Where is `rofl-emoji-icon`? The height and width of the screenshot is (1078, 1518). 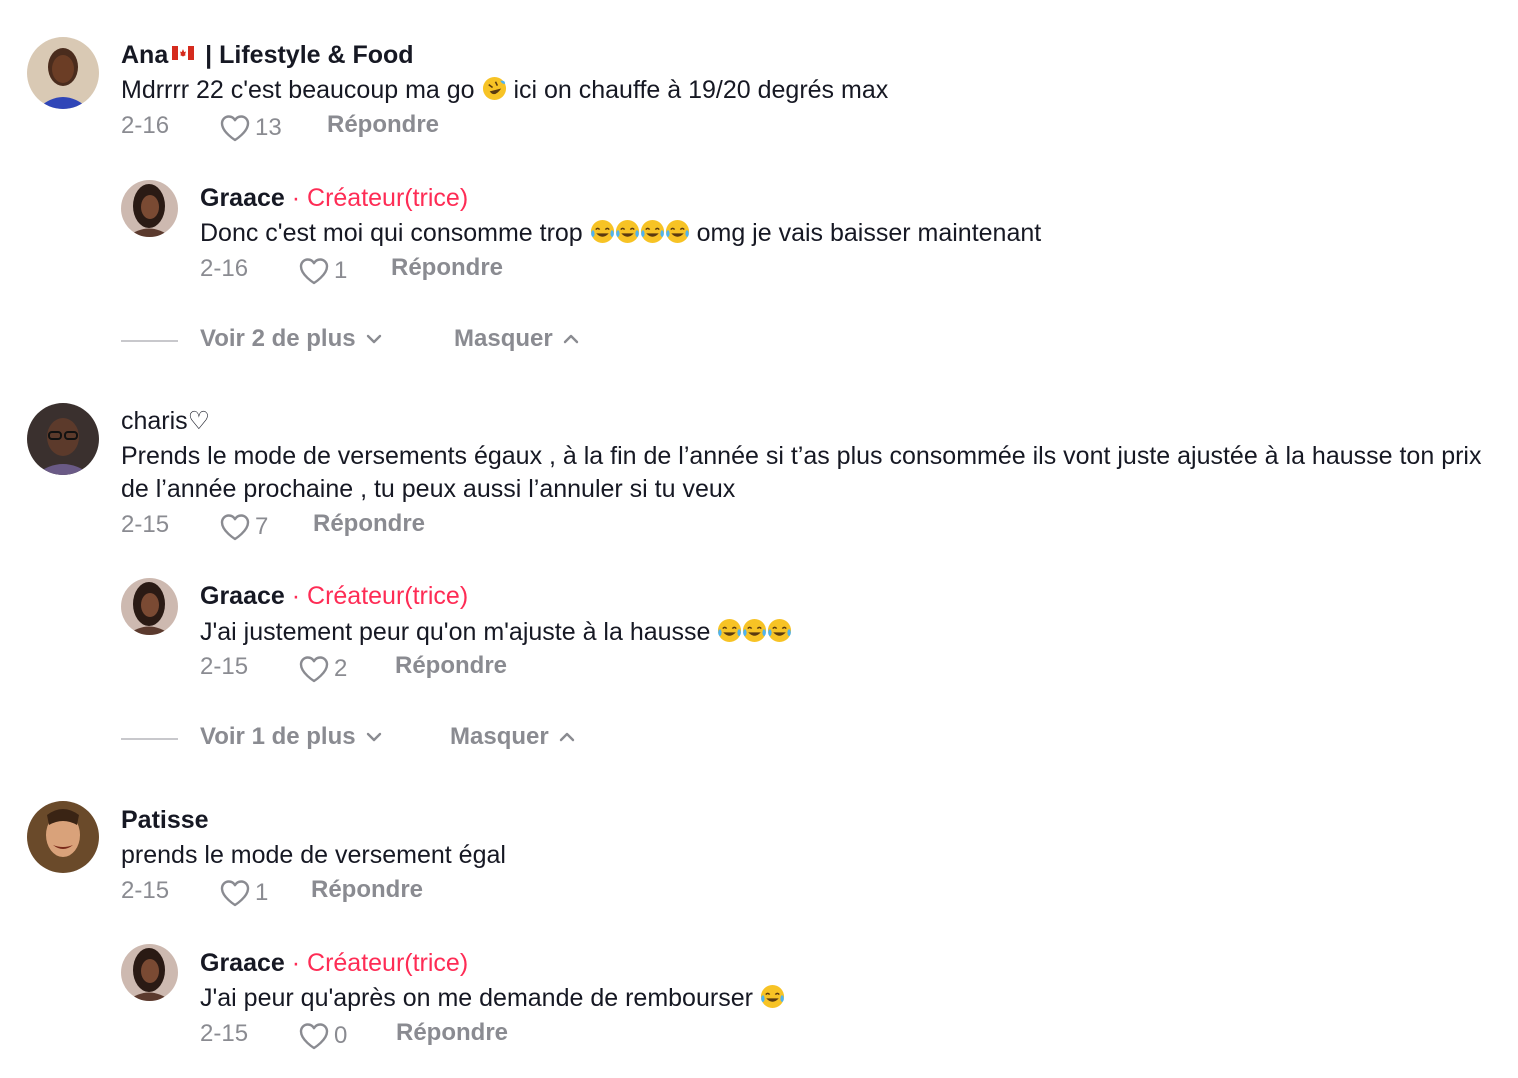
rofl-emoji-icon is located at coordinates (494, 88).